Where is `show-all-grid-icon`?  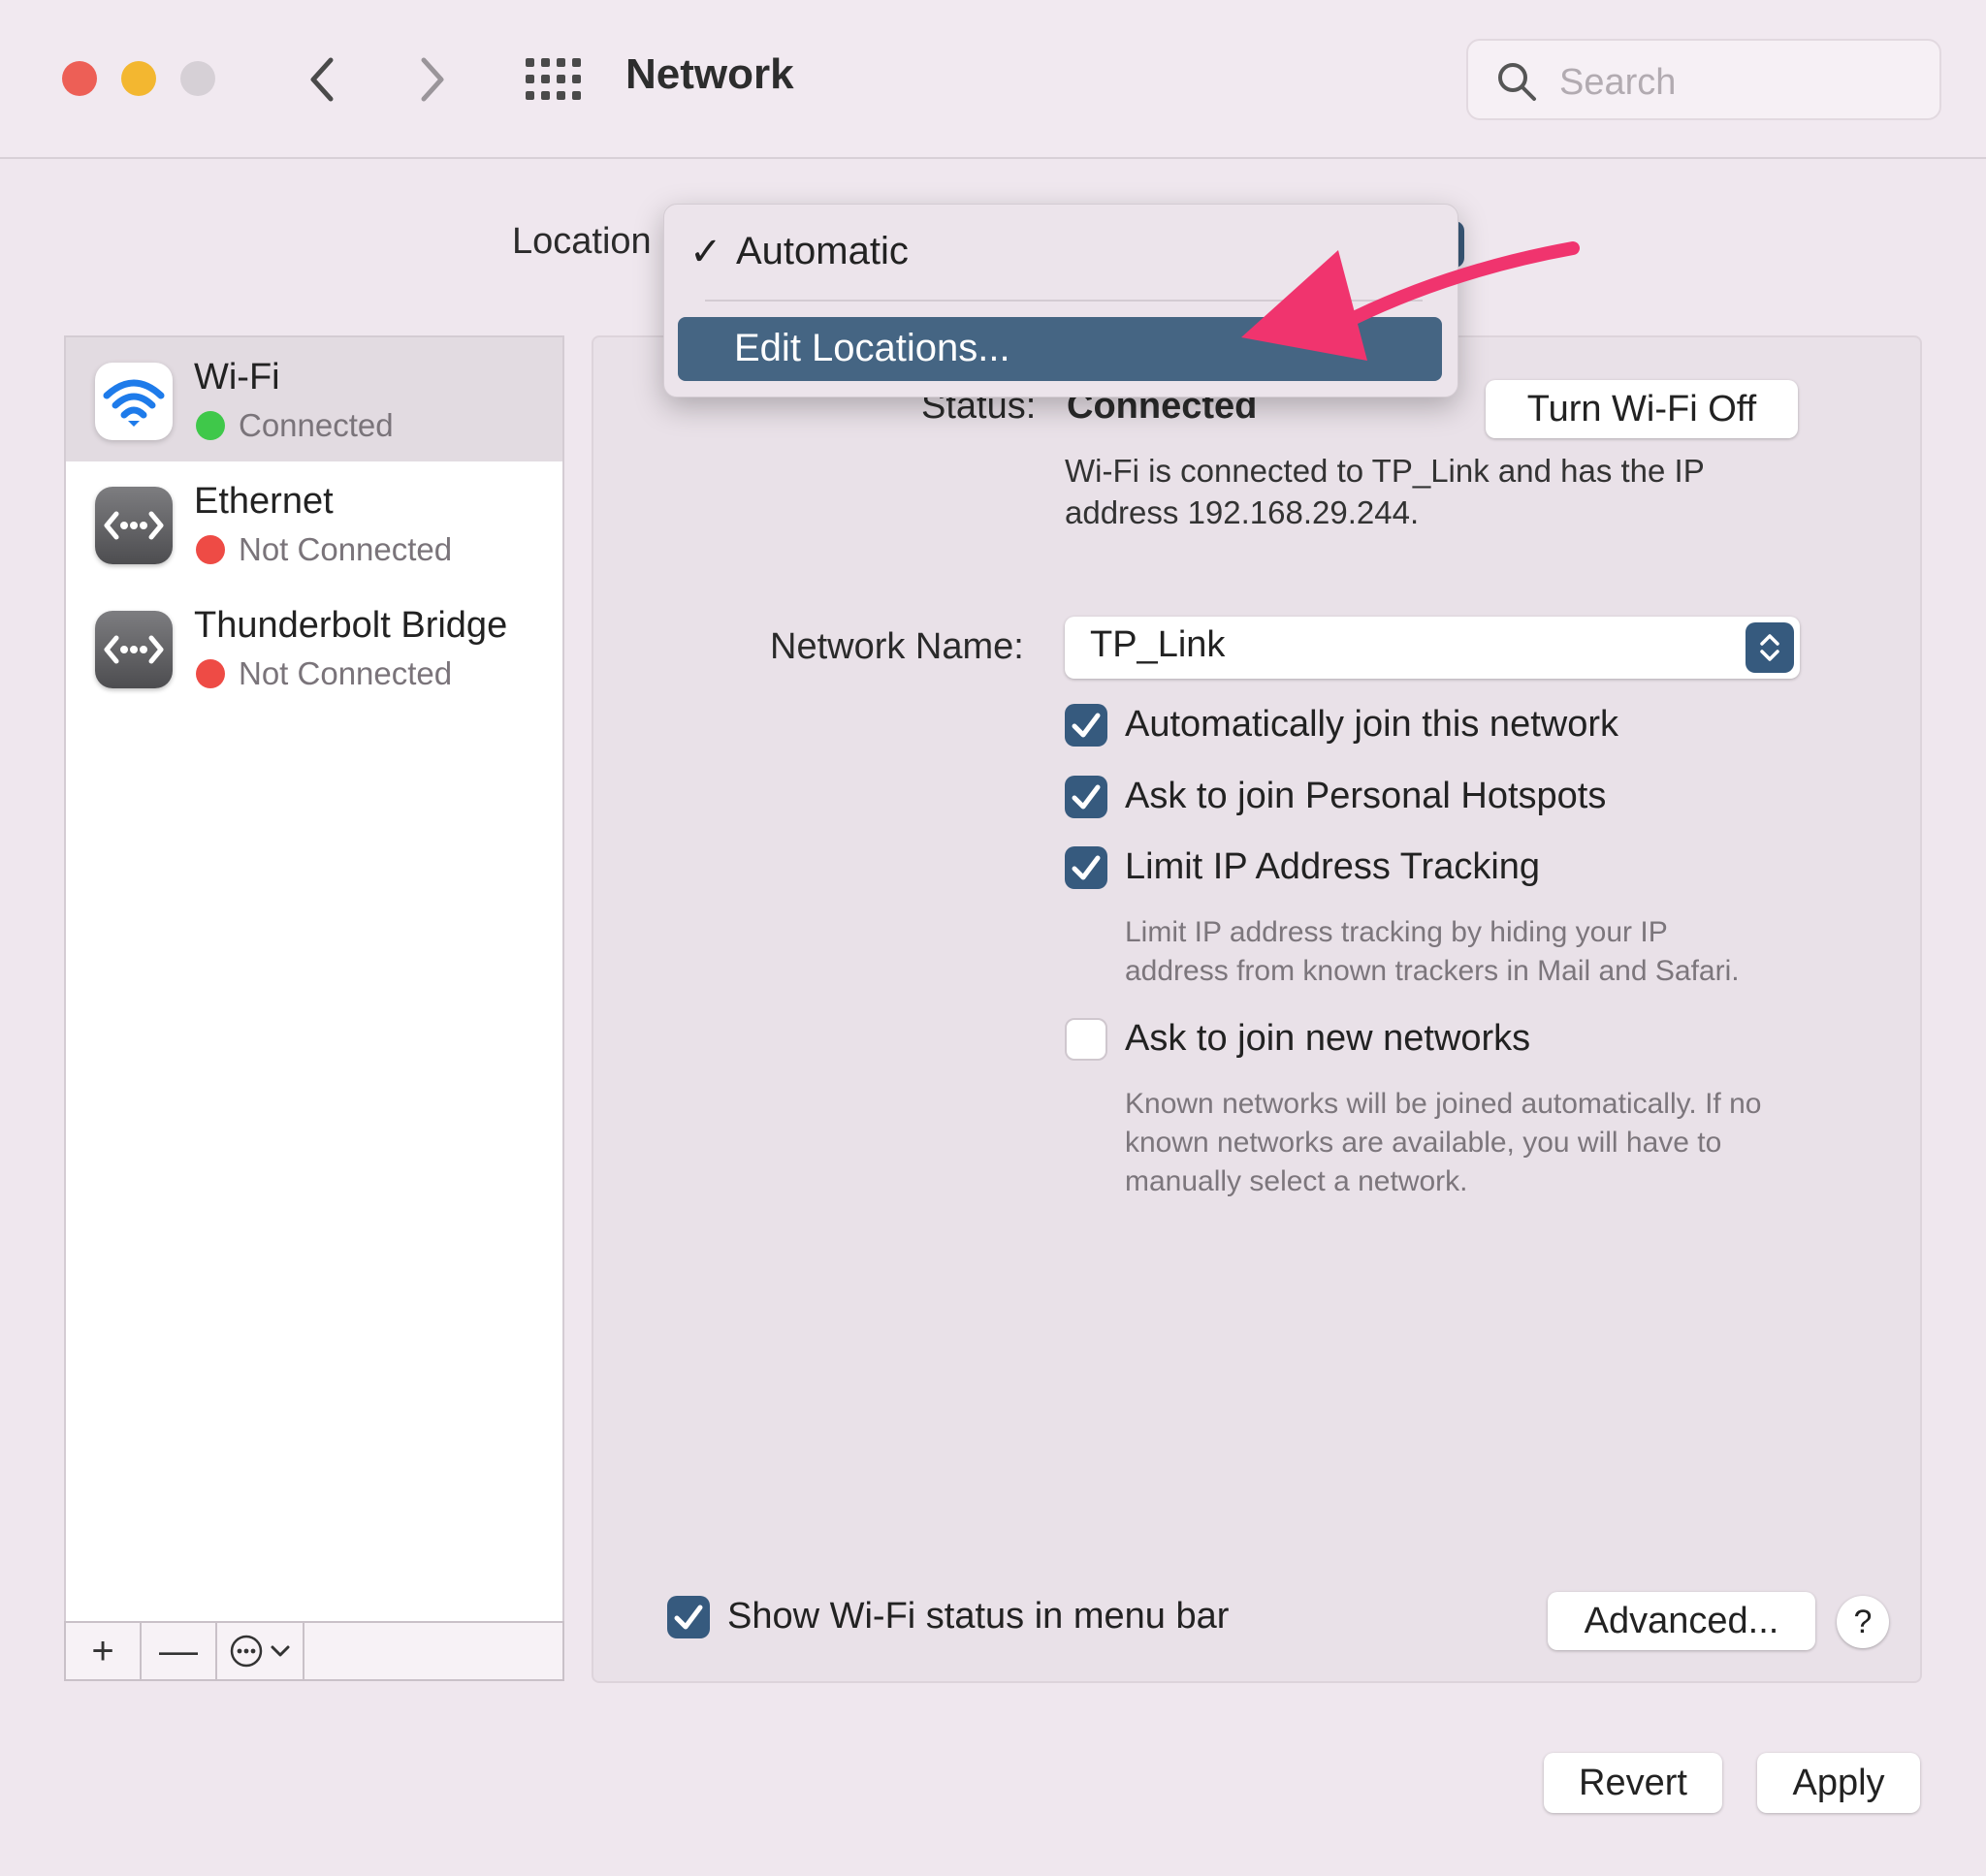 show-all-grid-icon is located at coordinates (553, 79).